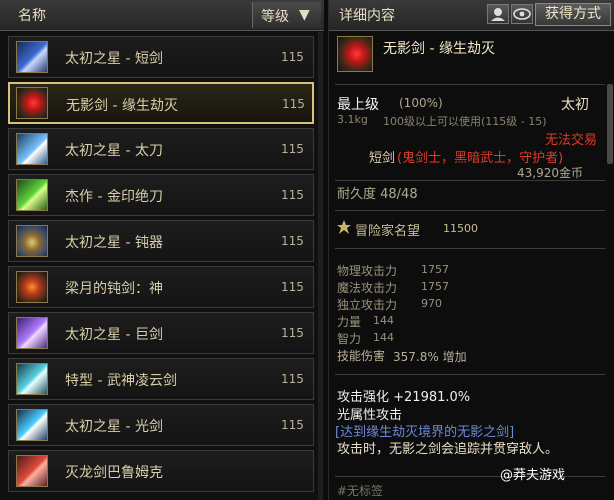  Describe the element at coordinates (430, 357) in the screenshot. I see `stat-value: 357.8% 增加` at that location.